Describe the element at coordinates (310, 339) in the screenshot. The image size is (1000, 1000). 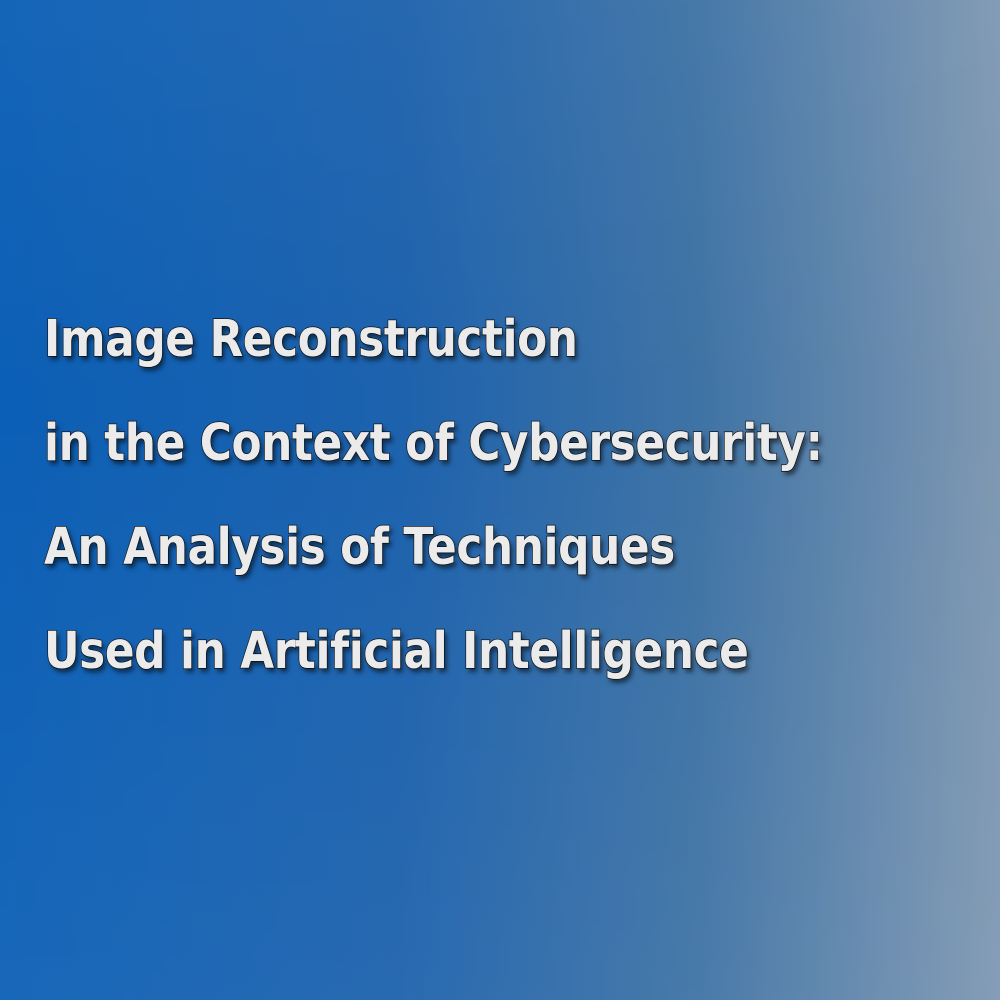
I see `title-line-1: Image Reconstruction` at that location.